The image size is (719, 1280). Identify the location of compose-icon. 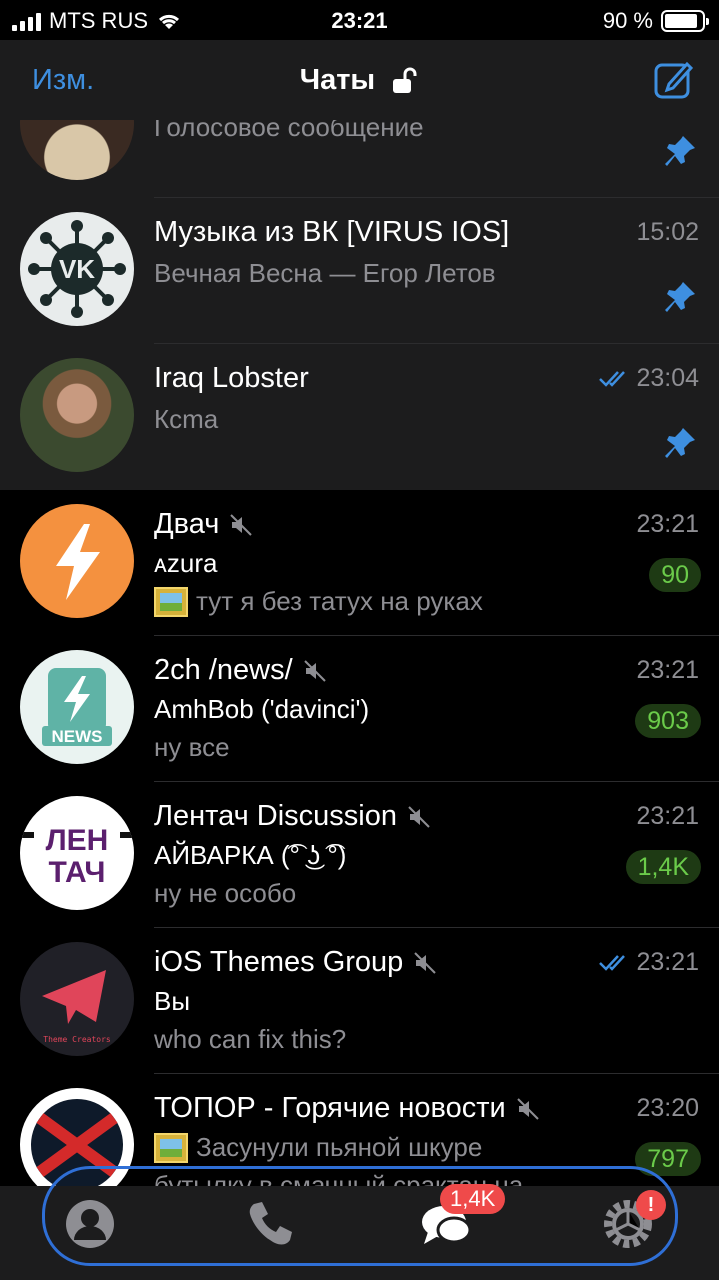
(673, 80).